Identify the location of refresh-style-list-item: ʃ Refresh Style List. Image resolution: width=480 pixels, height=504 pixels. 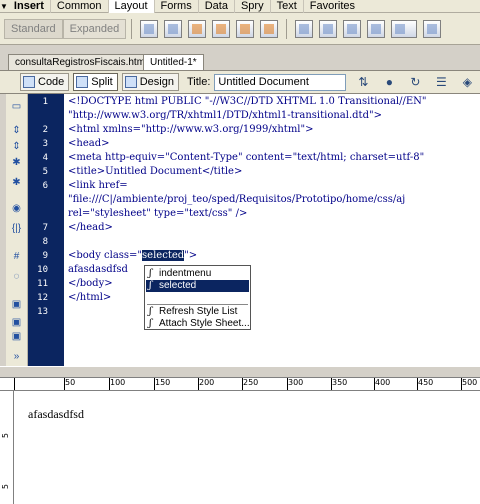
(197, 312).